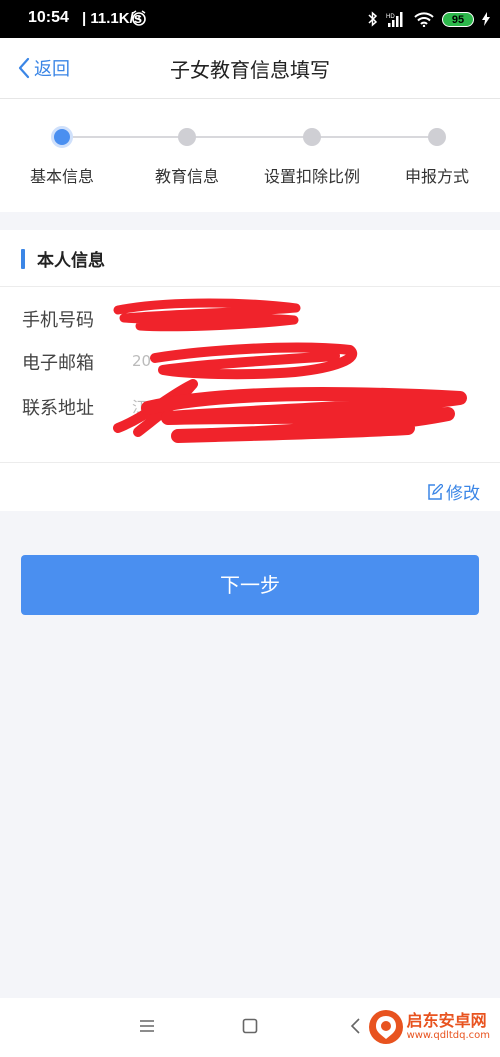 Image resolution: width=500 pixels, height=1057 pixels. What do you see at coordinates (373, 19) in the screenshot?
I see `bluetooth-icon` at bounding box center [373, 19].